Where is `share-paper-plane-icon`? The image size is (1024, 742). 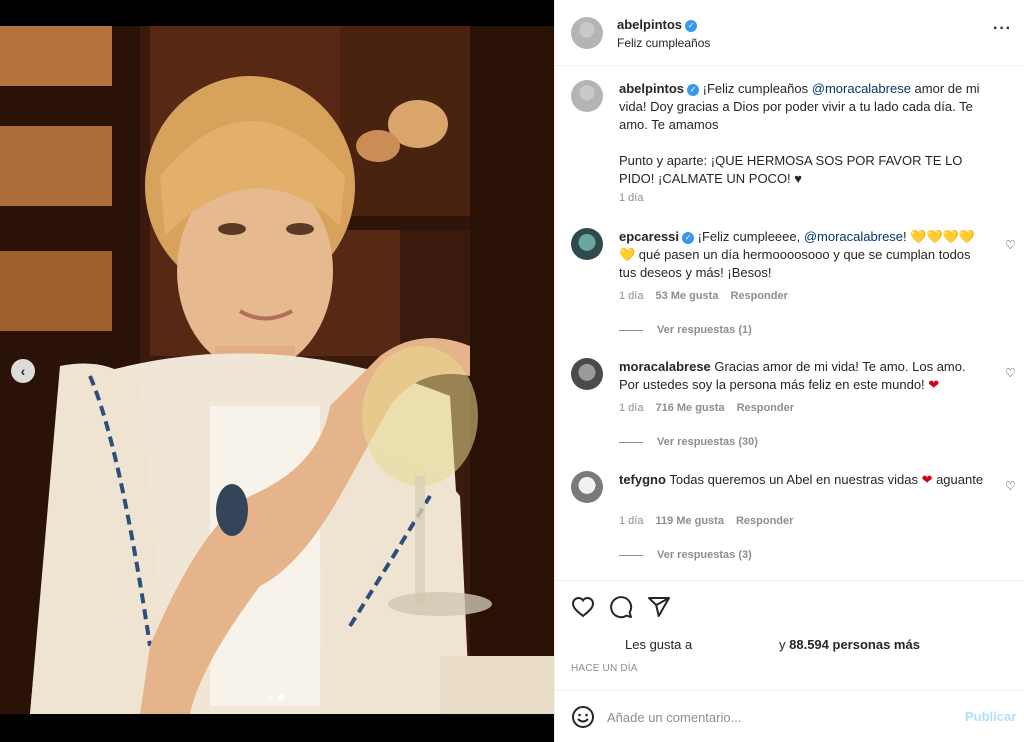 share-paper-plane-icon is located at coordinates (659, 607).